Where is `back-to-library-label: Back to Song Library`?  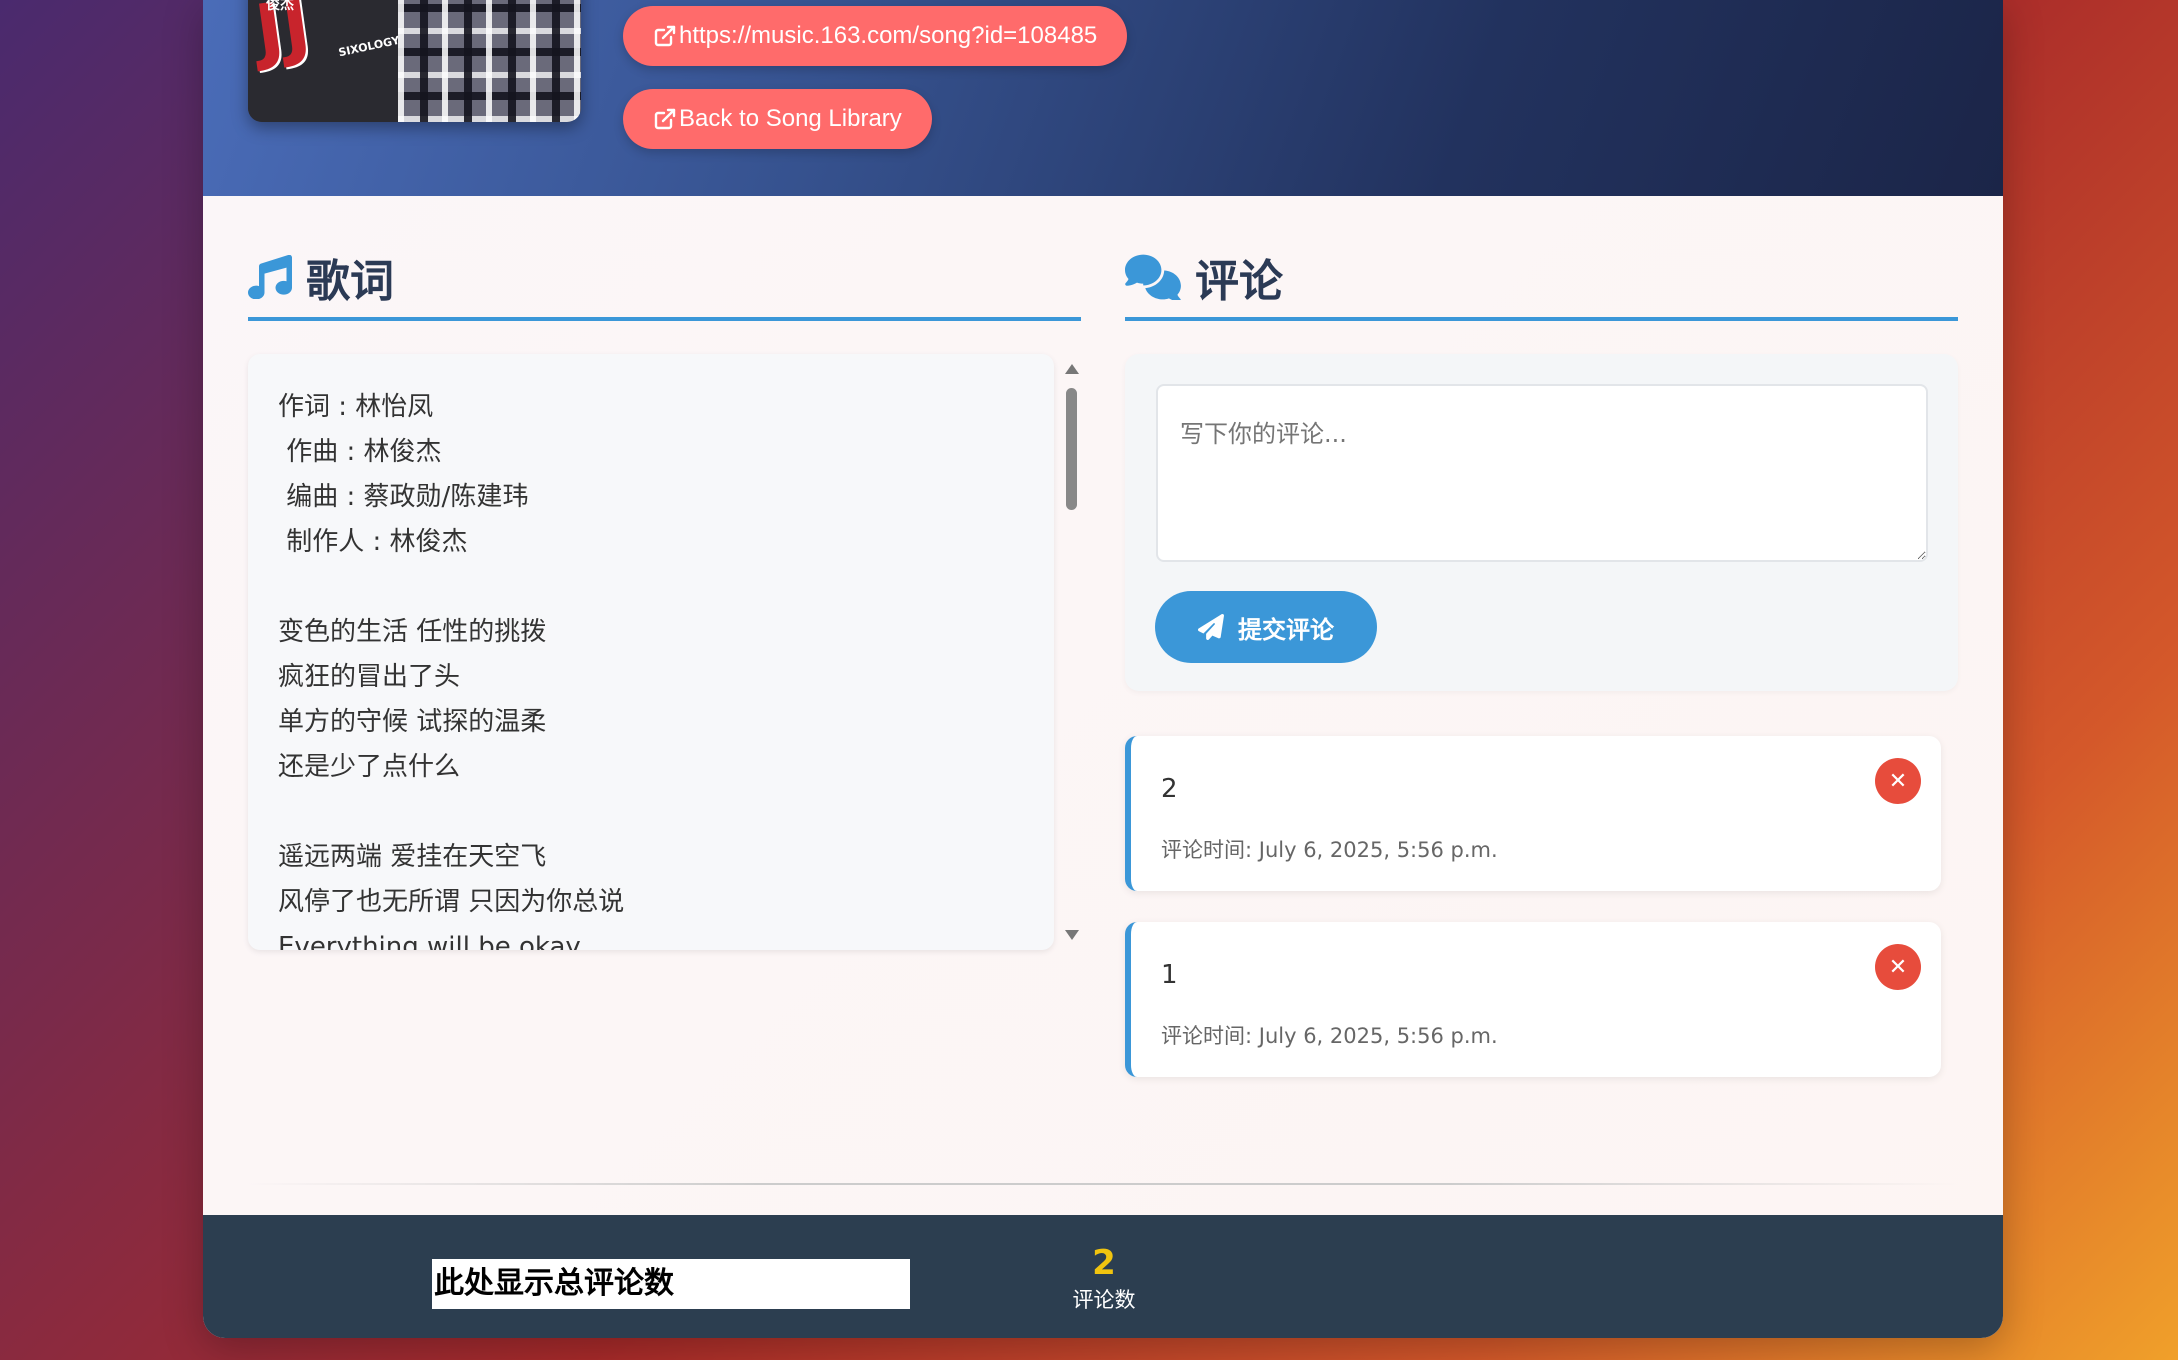
back-to-library-label: Back to Song Library is located at coordinates (790, 118).